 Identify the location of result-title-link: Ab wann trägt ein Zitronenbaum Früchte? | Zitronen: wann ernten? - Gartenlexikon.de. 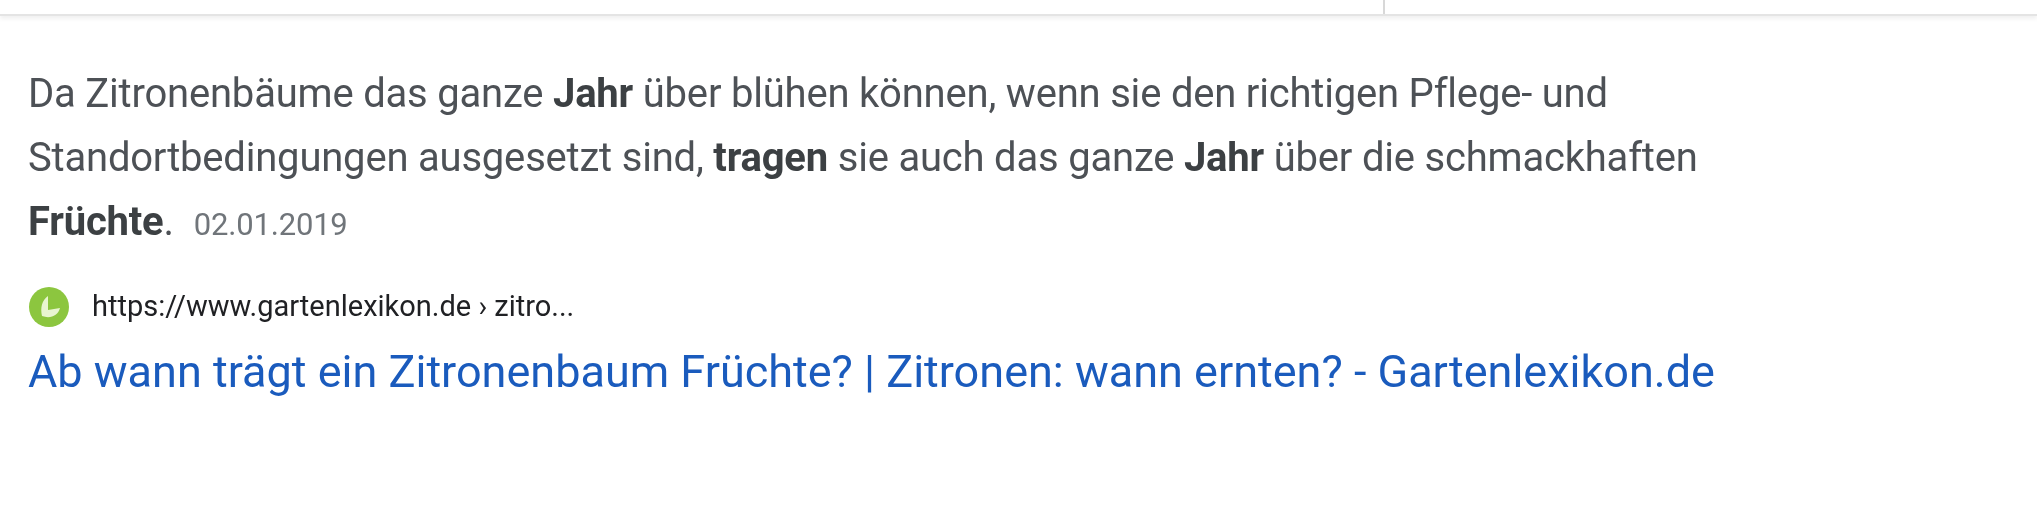
(878, 371).